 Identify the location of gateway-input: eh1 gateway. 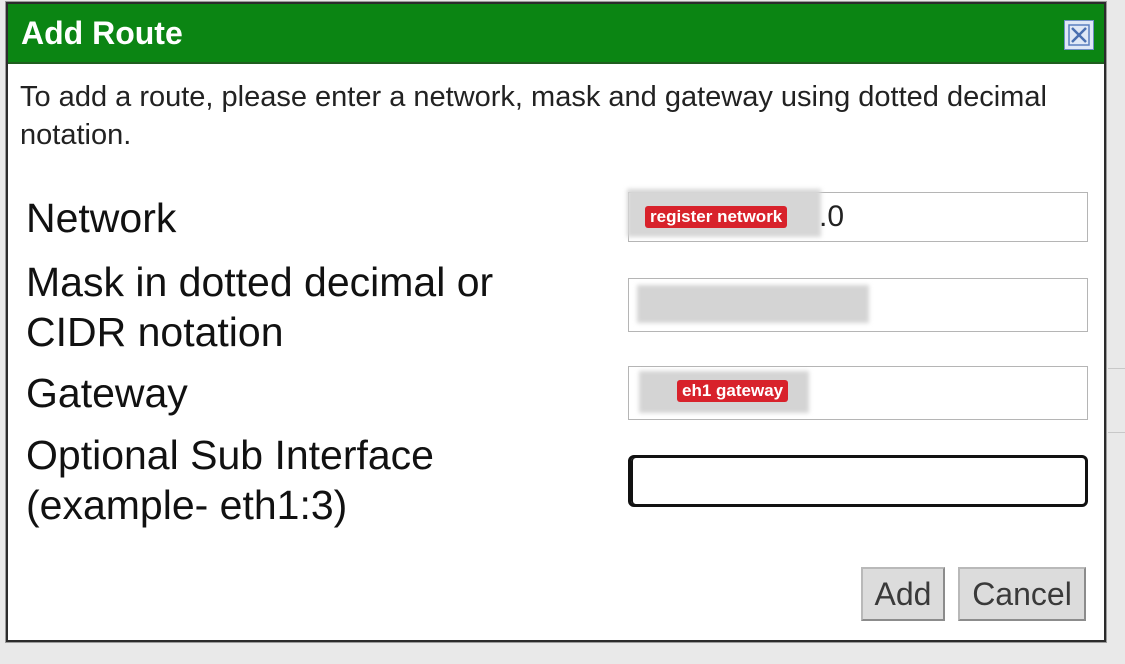
(858, 393).